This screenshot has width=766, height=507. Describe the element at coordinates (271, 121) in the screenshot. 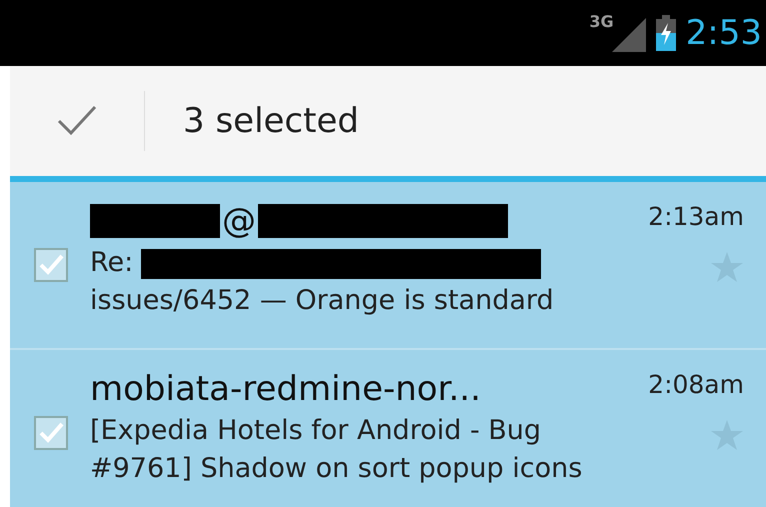

I see `selection-count: 3 selected` at that location.